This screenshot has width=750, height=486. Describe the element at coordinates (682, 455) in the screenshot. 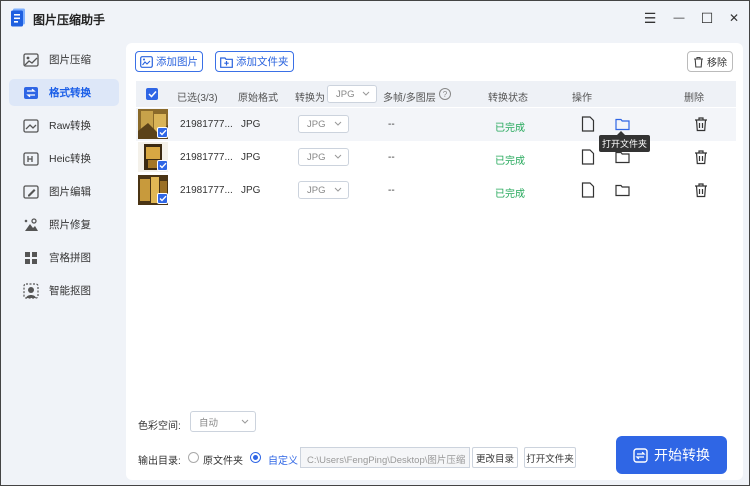

I see `start-convert-label: 开始转换` at that location.